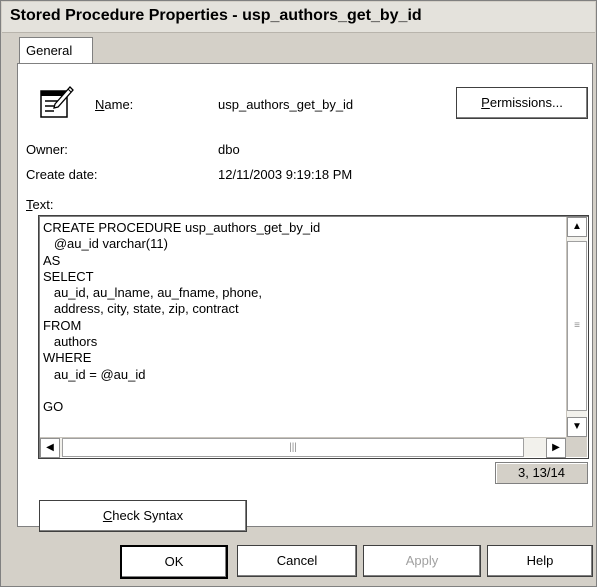 The image size is (597, 587). Describe the element at coordinates (40, 204) in the screenshot. I see `text-label: Text:` at that location.